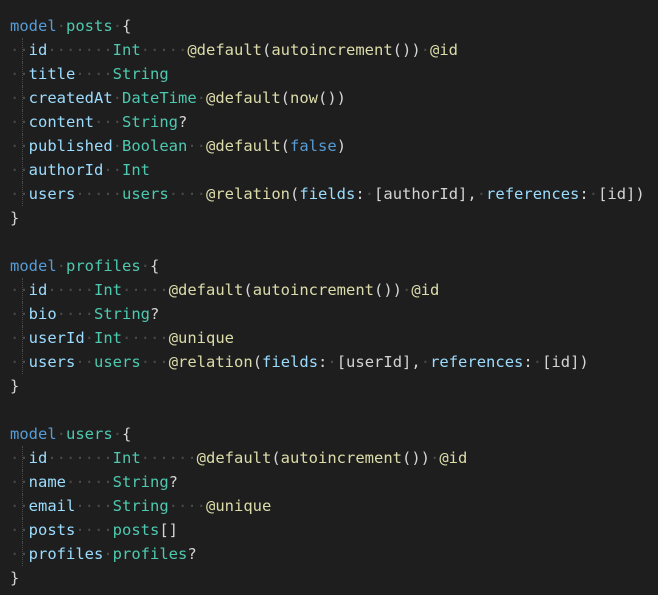 The height and width of the screenshot is (595, 658). I want to click on code-line: ··profiles·profiles?, so click(103, 554).